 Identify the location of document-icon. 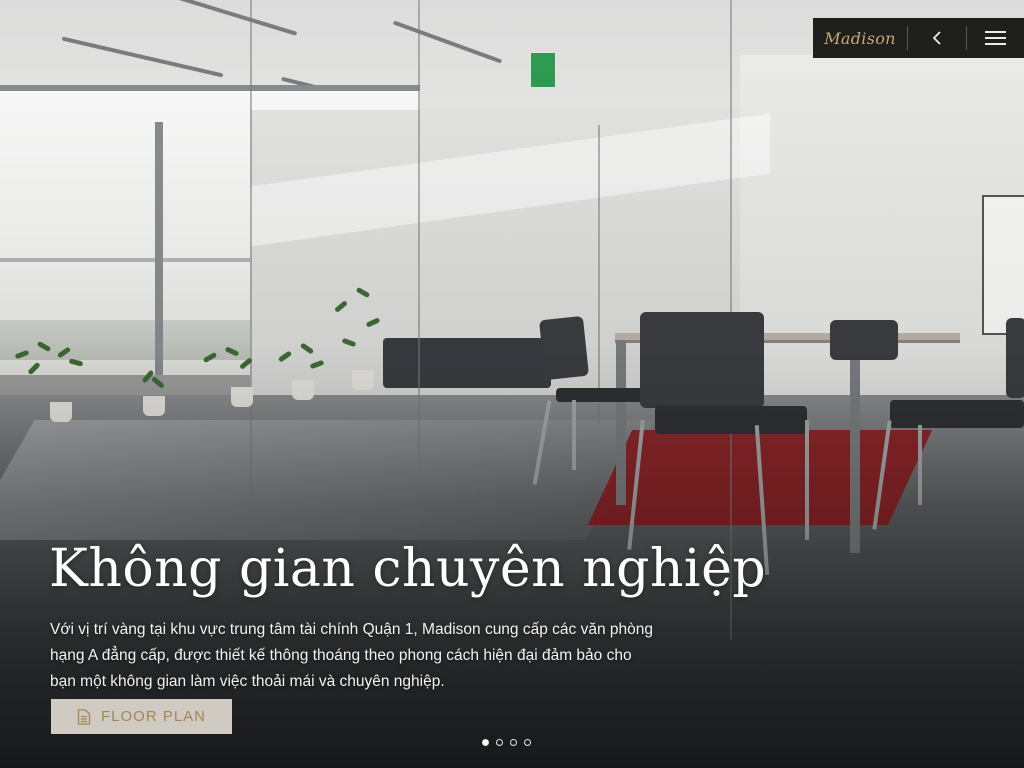
(84, 716).